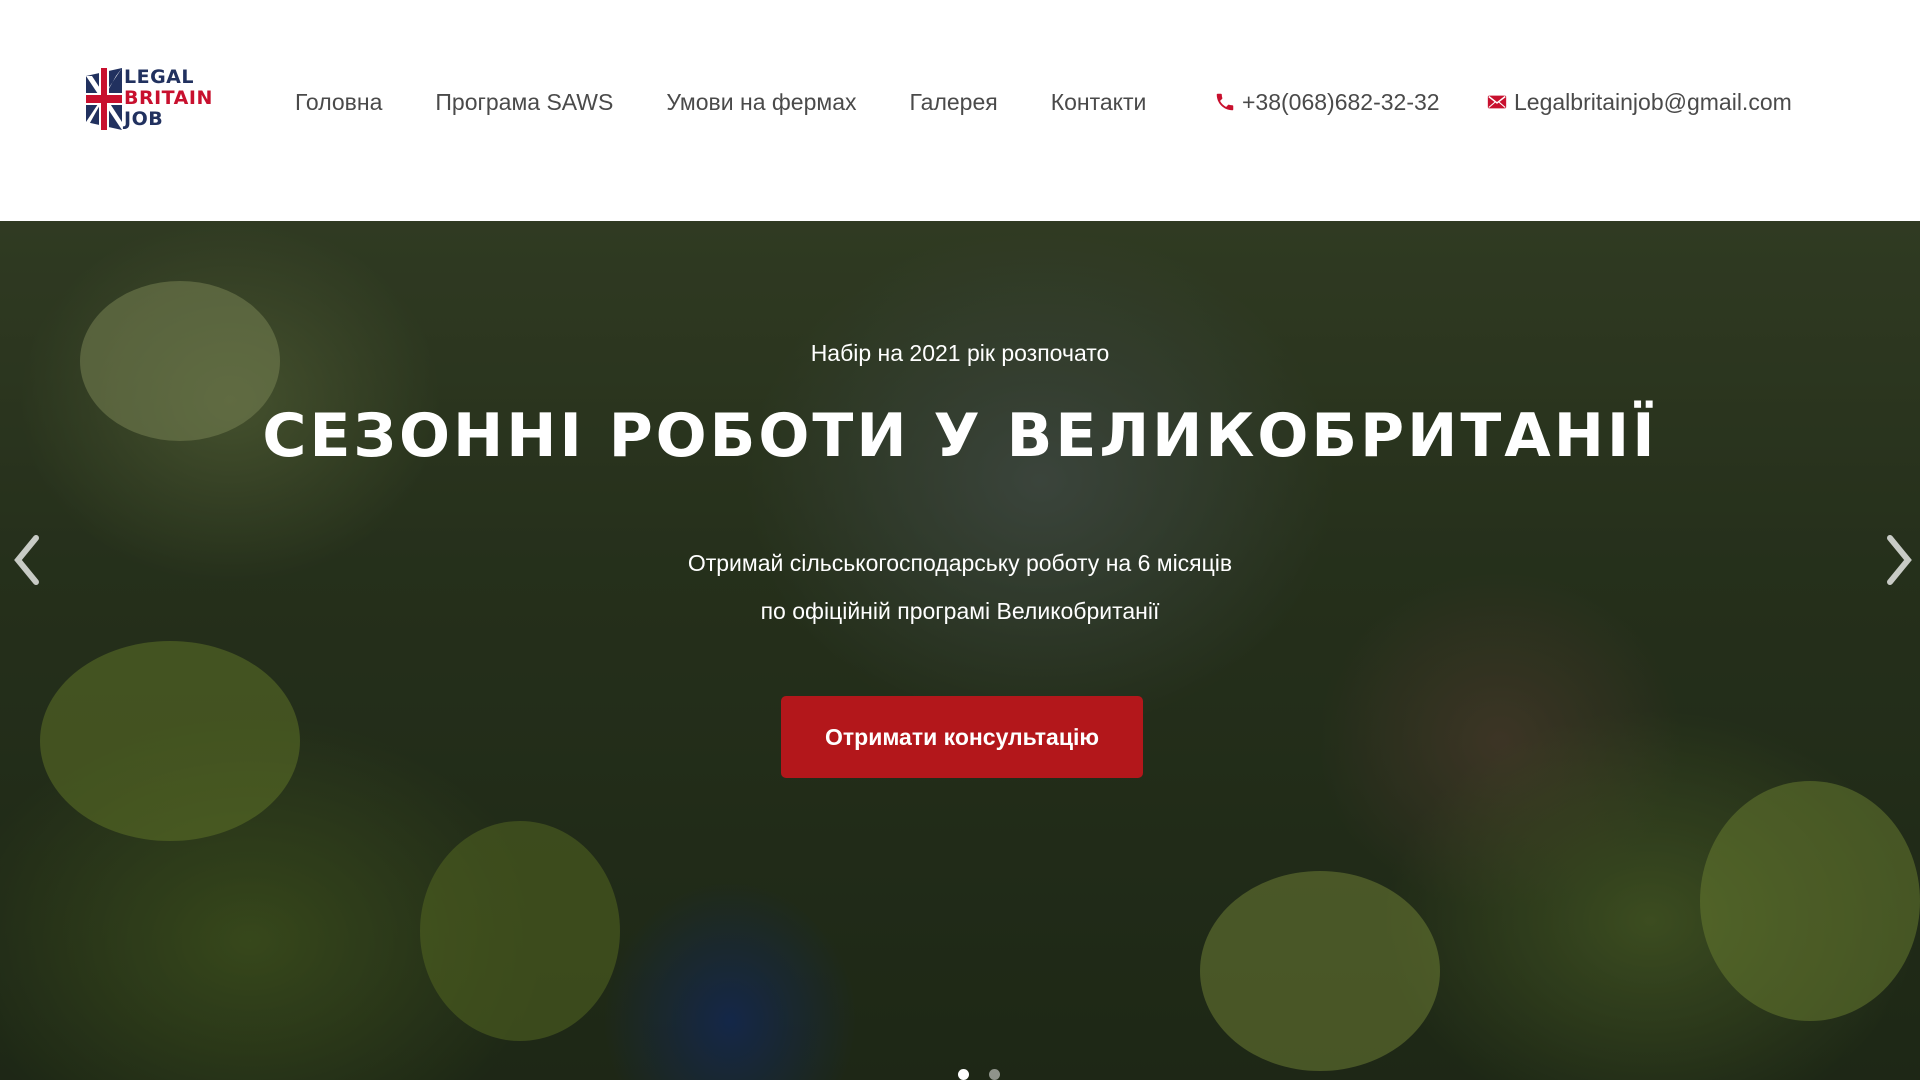 The width and height of the screenshot is (1920, 1080). I want to click on union-jack-flag-icon, so click(104, 99).